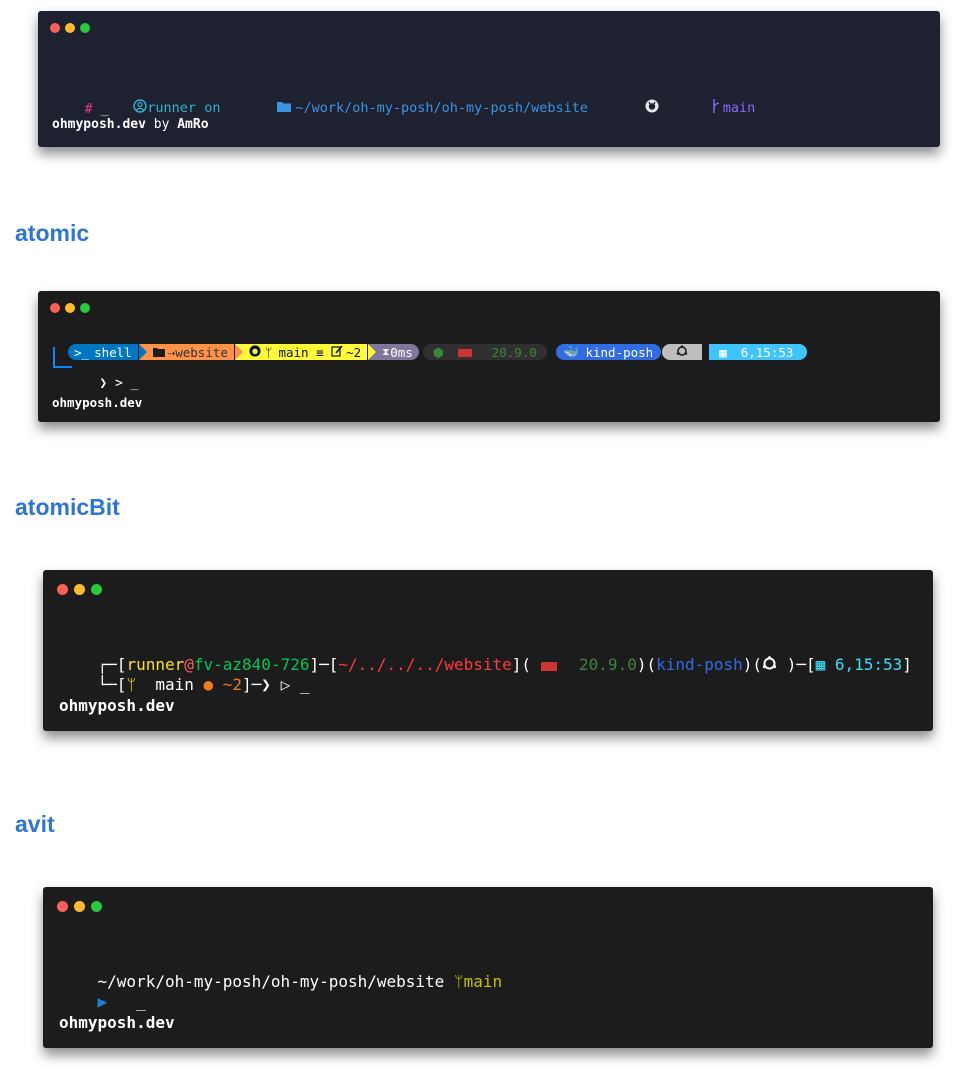 Image resolution: width=961 pixels, height=1068 pixels. What do you see at coordinates (35, 824) in the screenshot?
I see `theme-heading-avit: avit` at bounding box center [35, 824].